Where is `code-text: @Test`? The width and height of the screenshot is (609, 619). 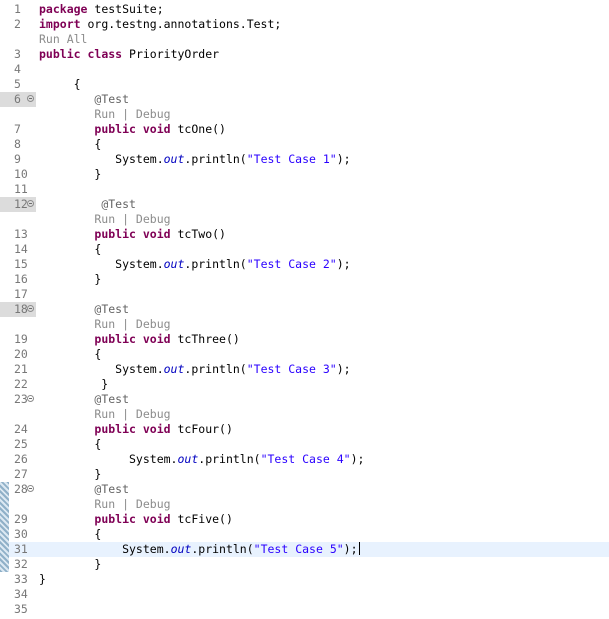 code-text: @Test is located at coordinates (84, 99).